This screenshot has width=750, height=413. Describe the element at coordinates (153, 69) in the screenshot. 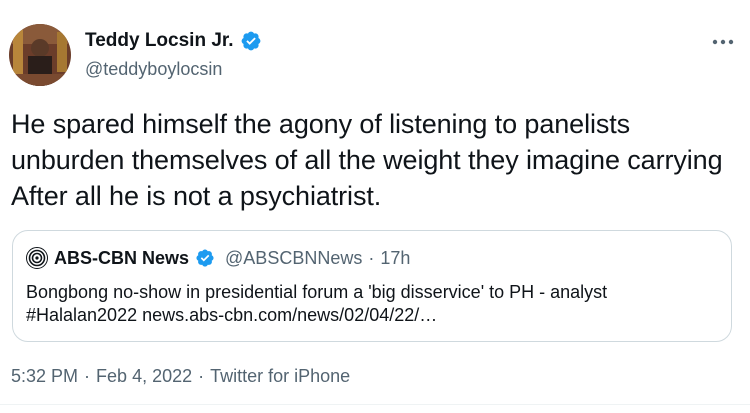

I see `author-handle: @teddyboylocsin` at that location.